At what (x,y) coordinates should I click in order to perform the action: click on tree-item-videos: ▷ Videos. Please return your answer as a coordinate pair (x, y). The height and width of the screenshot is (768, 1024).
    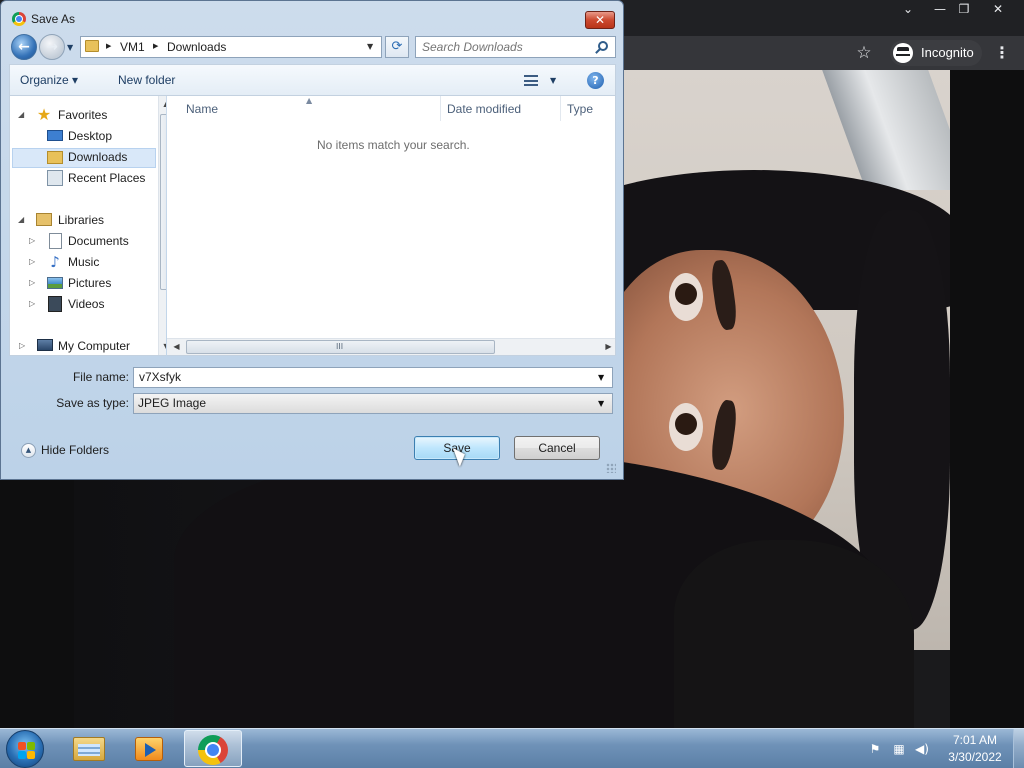
    Looking at the image, I should click on (87, 305).